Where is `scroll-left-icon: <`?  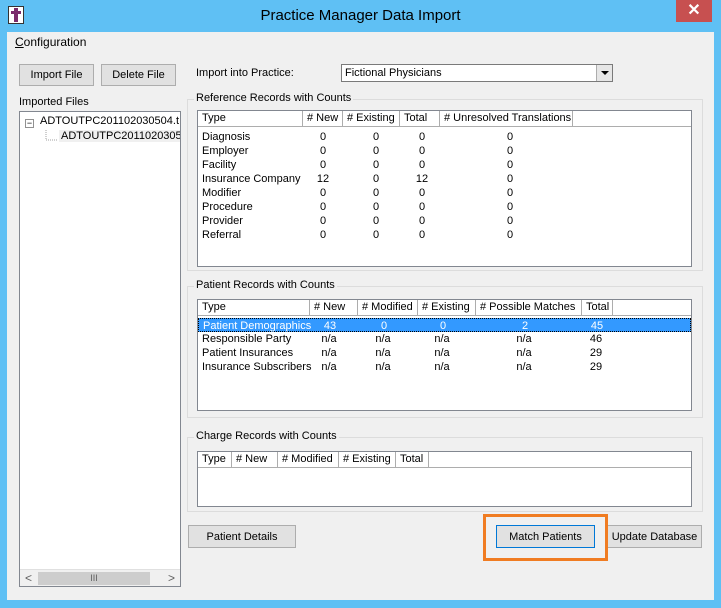
scroll-left-icon: < is located at coordinates (28, 578).